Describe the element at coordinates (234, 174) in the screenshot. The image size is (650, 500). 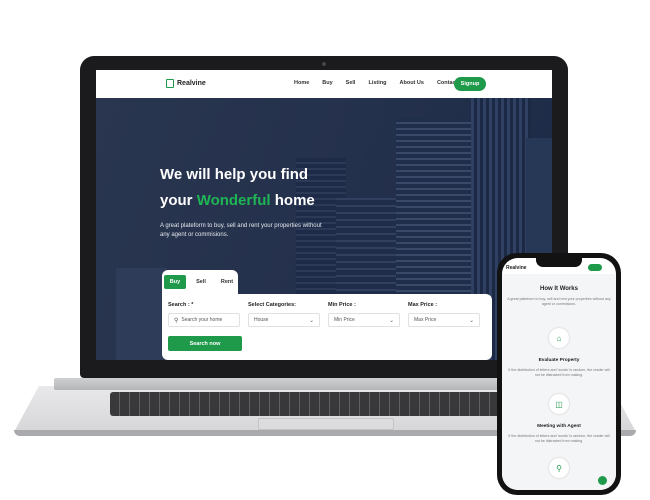
I see `hero-heading-line1: We will help you find` at that location.